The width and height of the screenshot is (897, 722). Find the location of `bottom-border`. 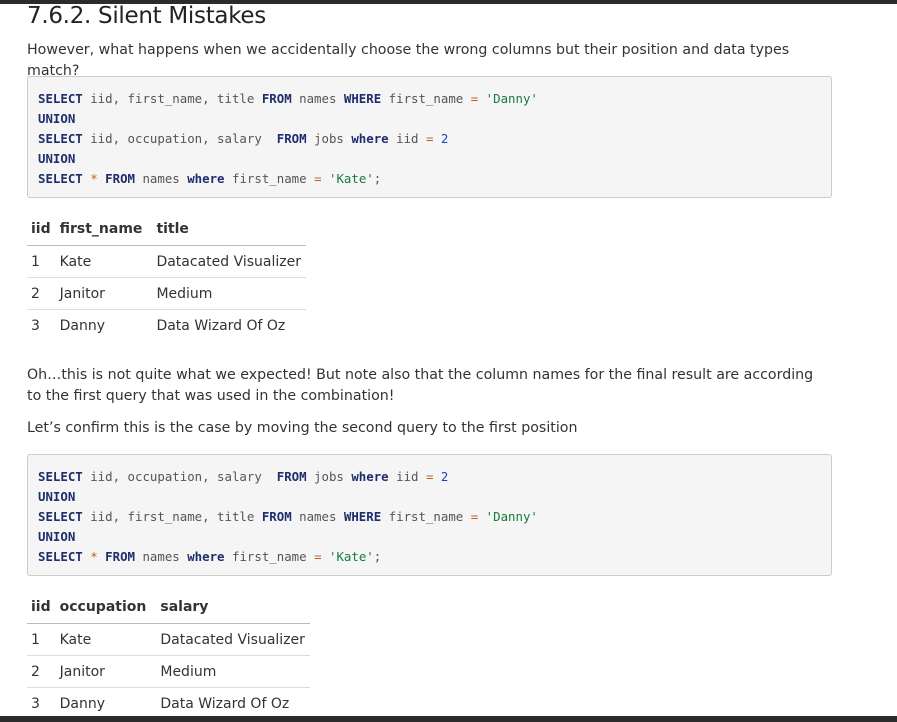

bottom-border is located at coordinates (448, 719).